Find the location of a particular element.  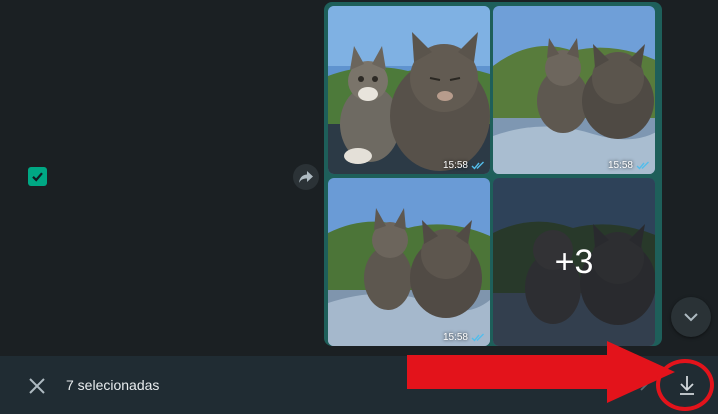

forward-icon is located at coordinates (306, 177).